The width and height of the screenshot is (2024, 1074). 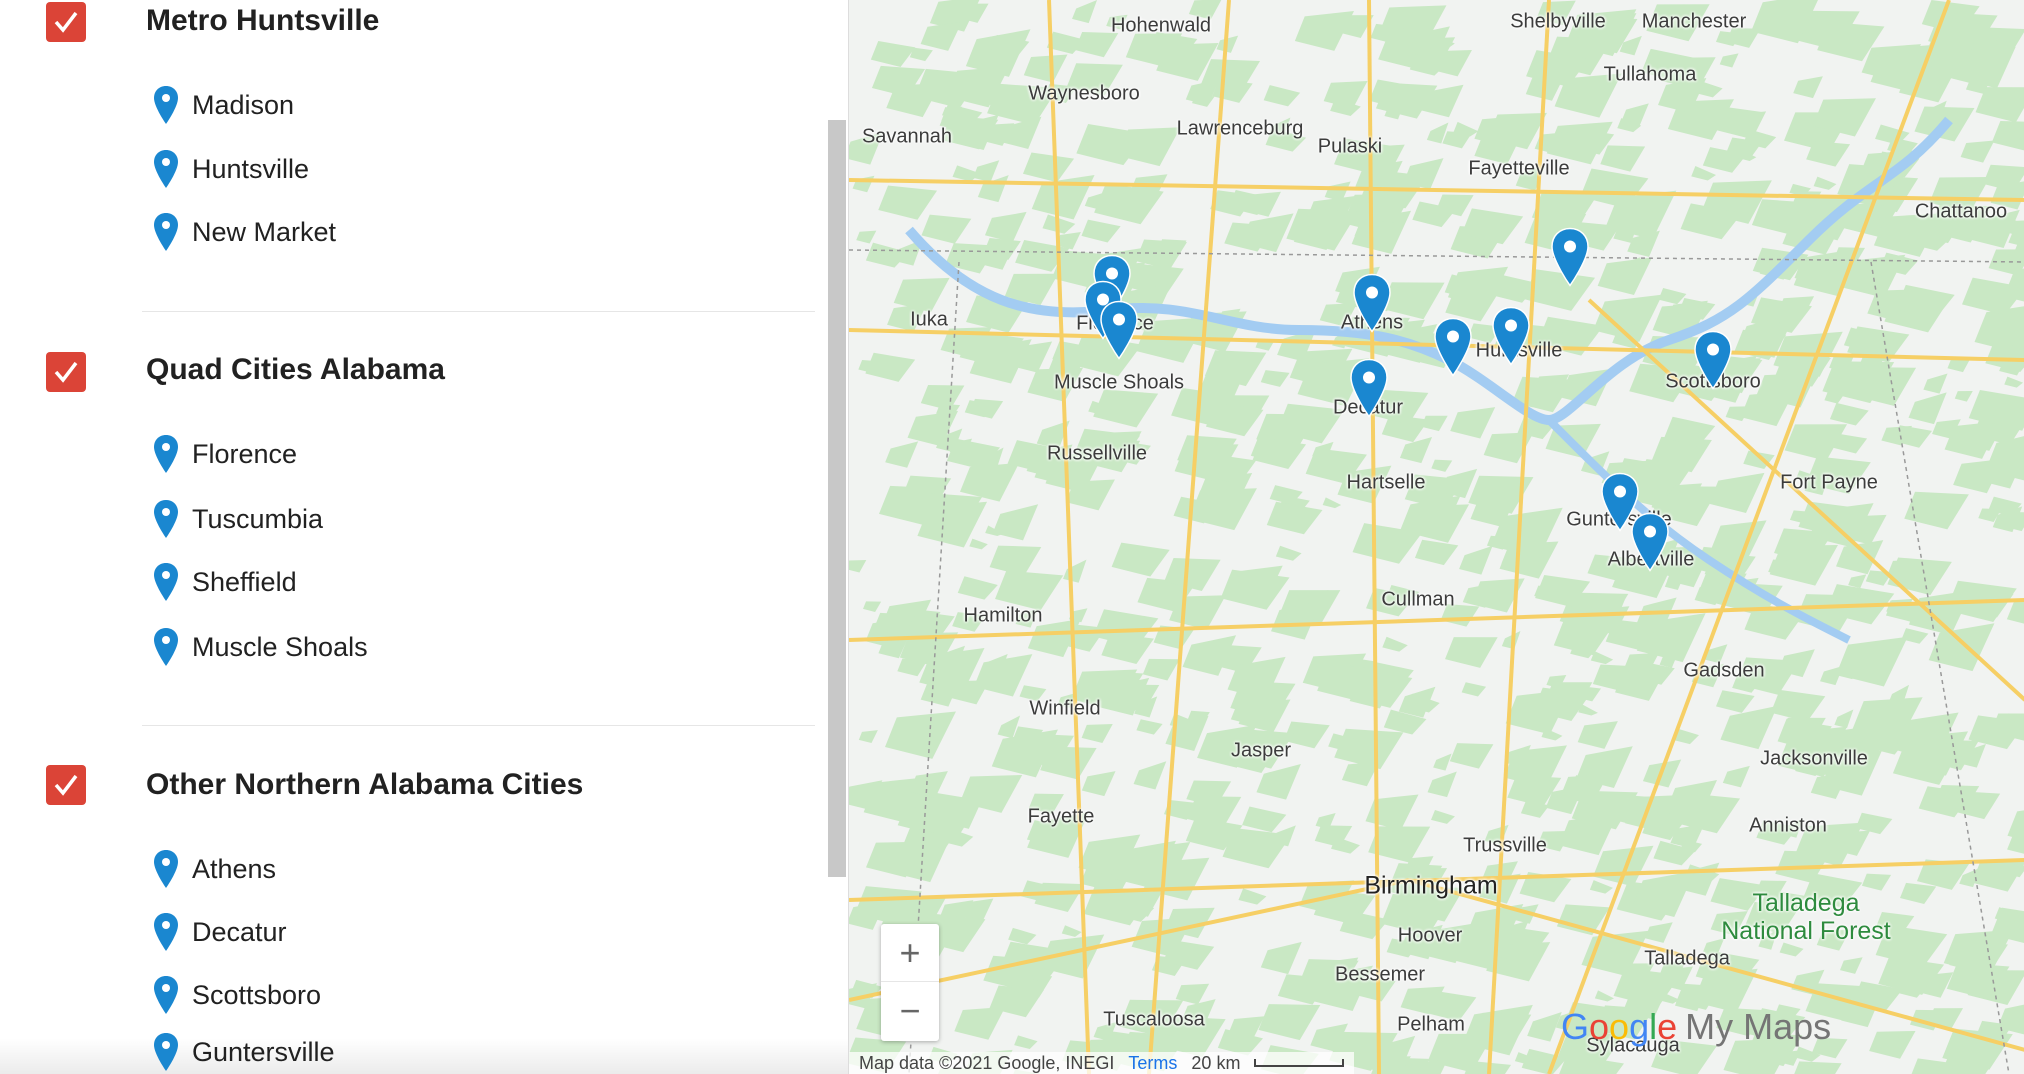 I want to click on list-item: Madison, so click(x=223, y=105).